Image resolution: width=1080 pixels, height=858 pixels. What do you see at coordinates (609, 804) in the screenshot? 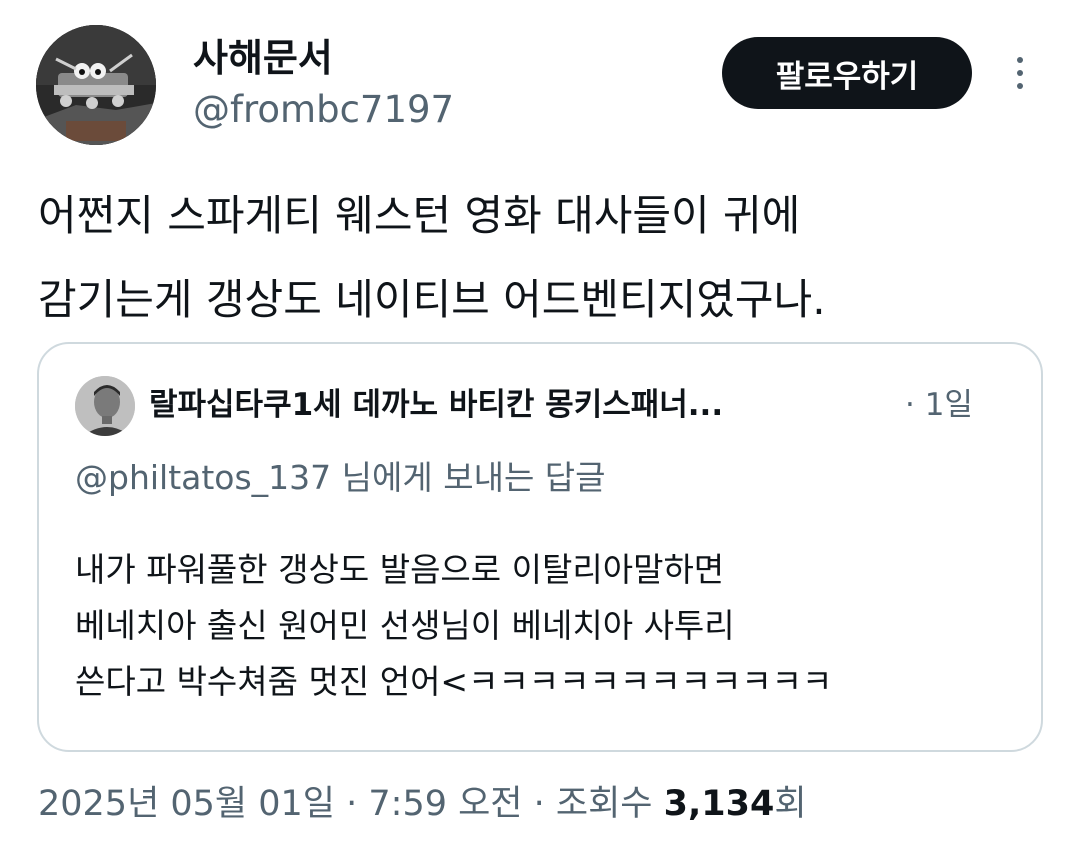
I see `views-label: 조회수` at bounding box center [609, 804].